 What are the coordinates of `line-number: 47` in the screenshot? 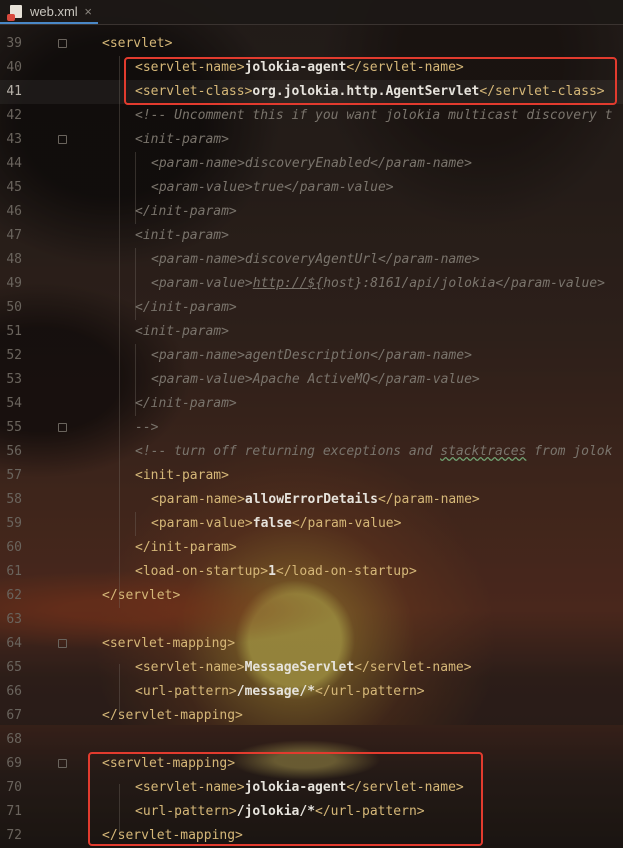 It's located at (14, 235).